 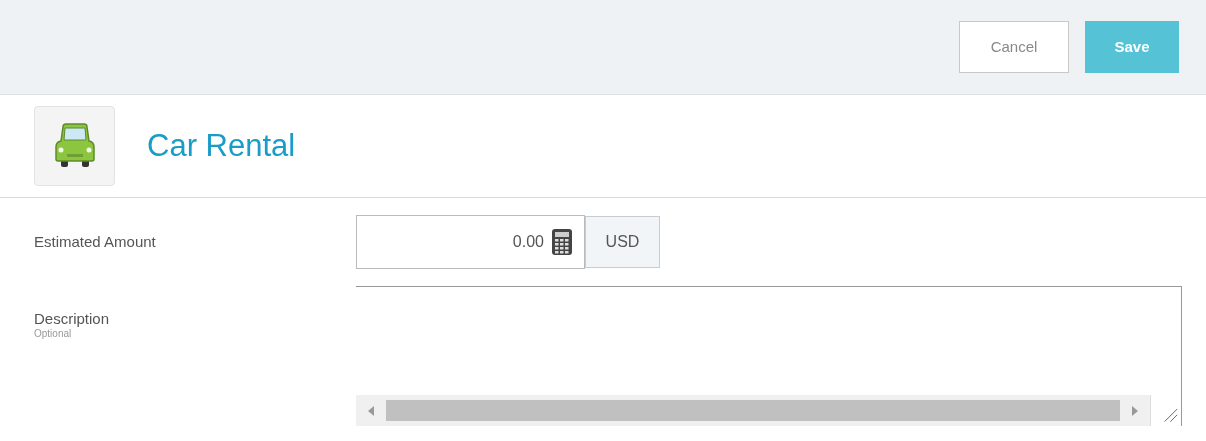 What do you see at coordinates (528, 242) in the screenshot?
I see `amount-value: 0.00` at bounding box center [528, 242].